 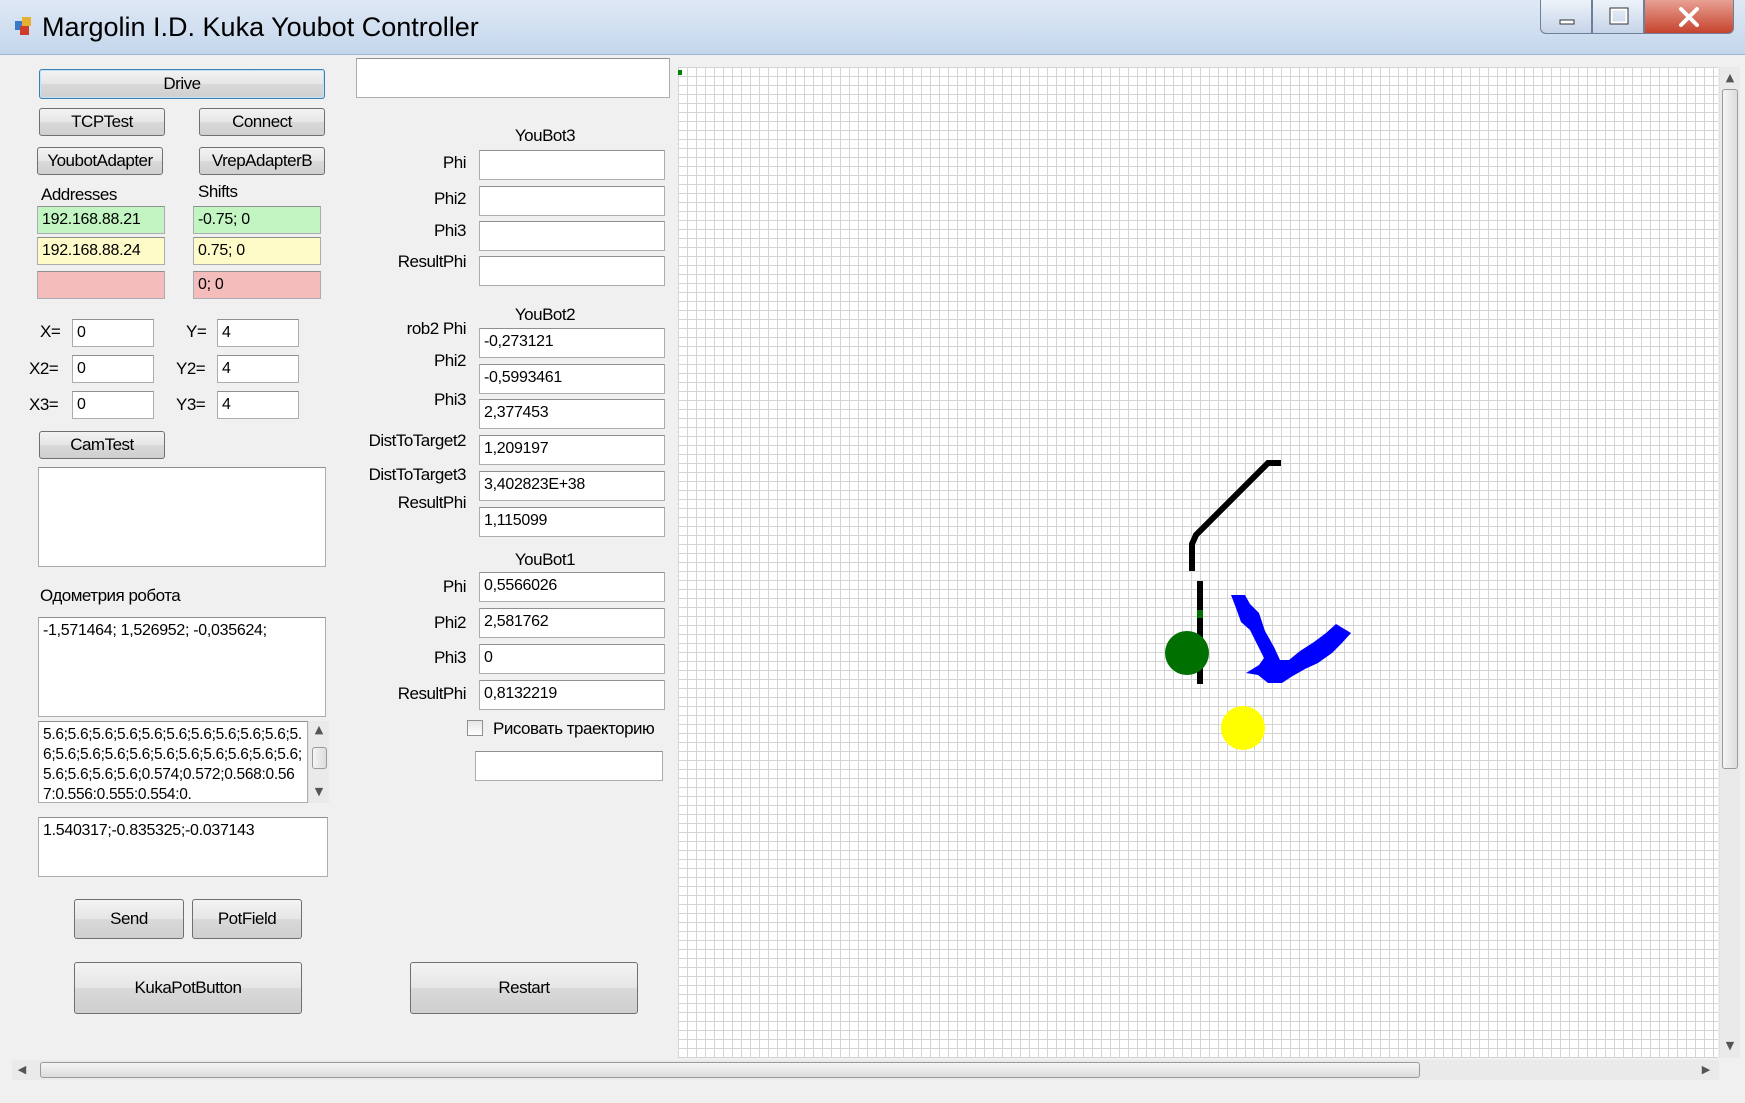 What do you see at coordinates (572, 271) in the screenshot?
I see `youbot3-result-field` at bounding box center [572, 271].